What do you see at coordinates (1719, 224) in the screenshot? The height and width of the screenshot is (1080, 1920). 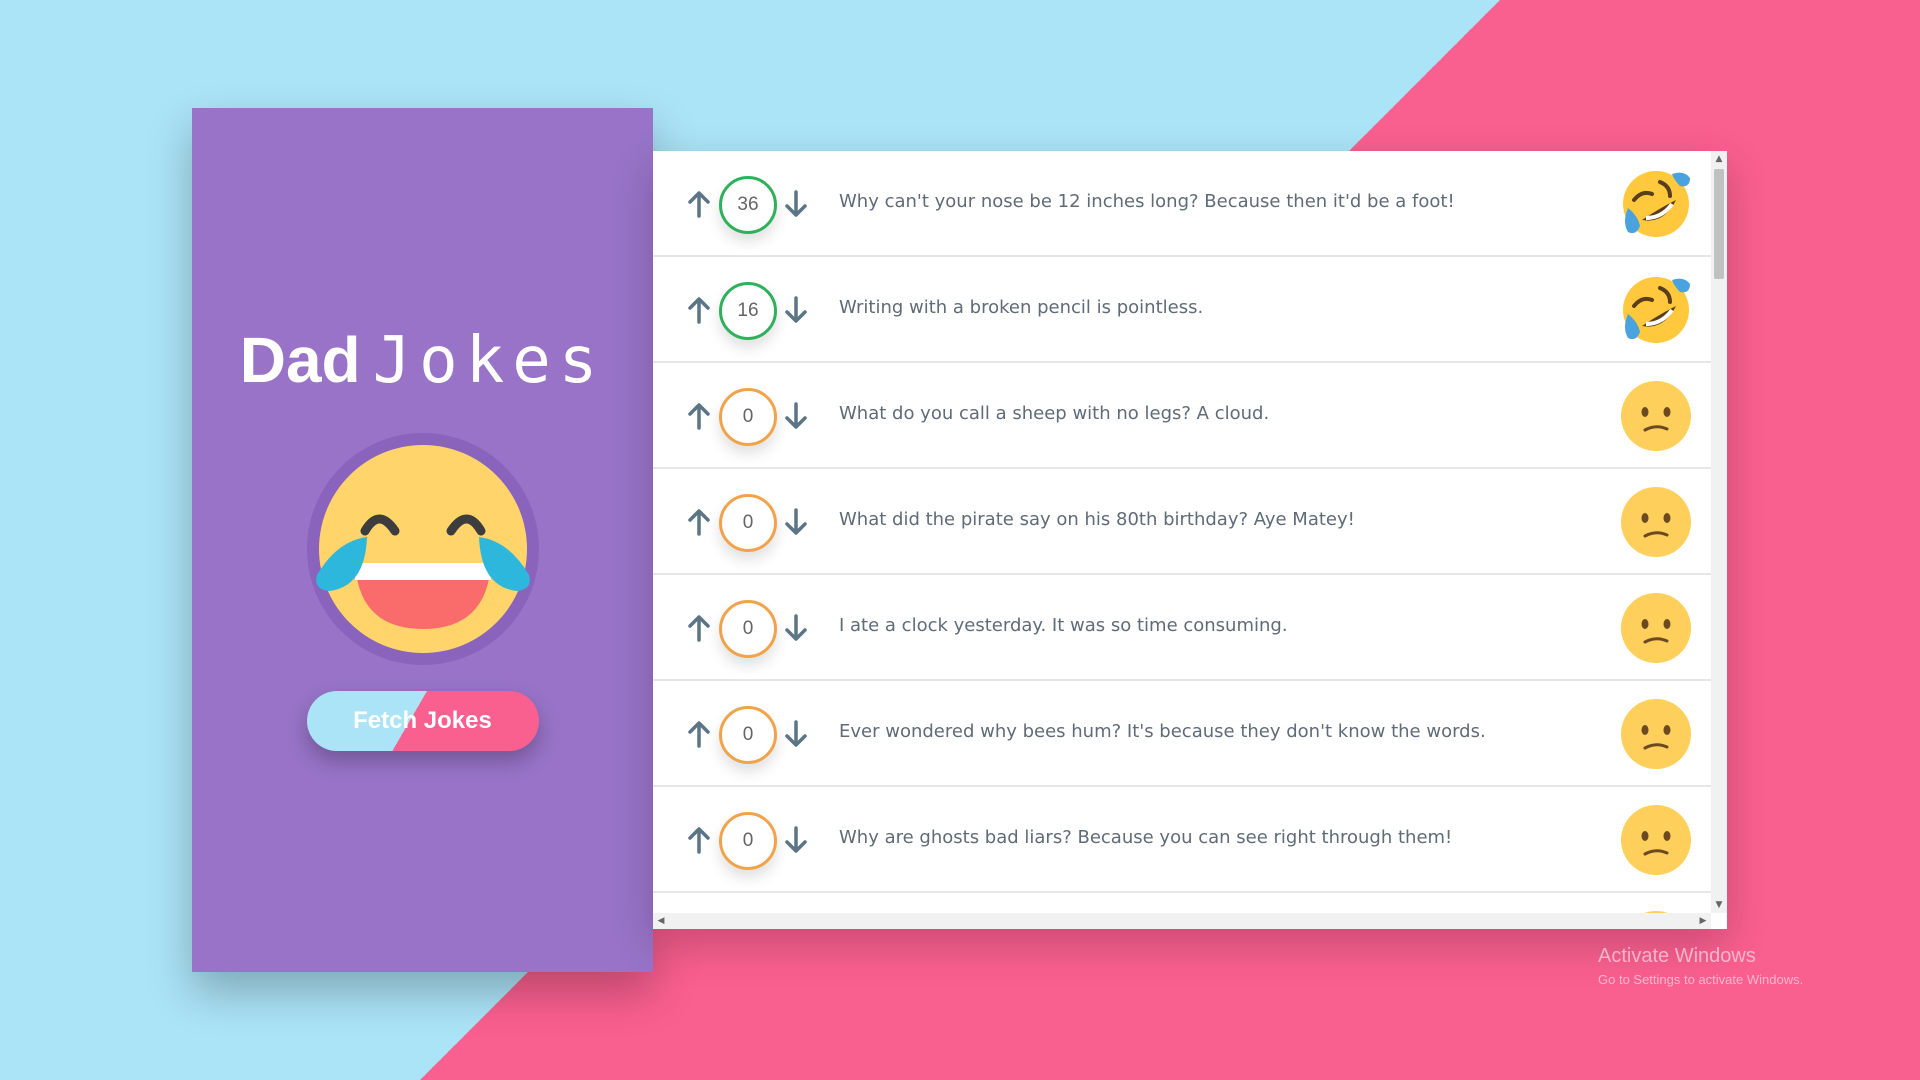 I see `vertical-scroll-thumb` at bounding box center [1719, 224].